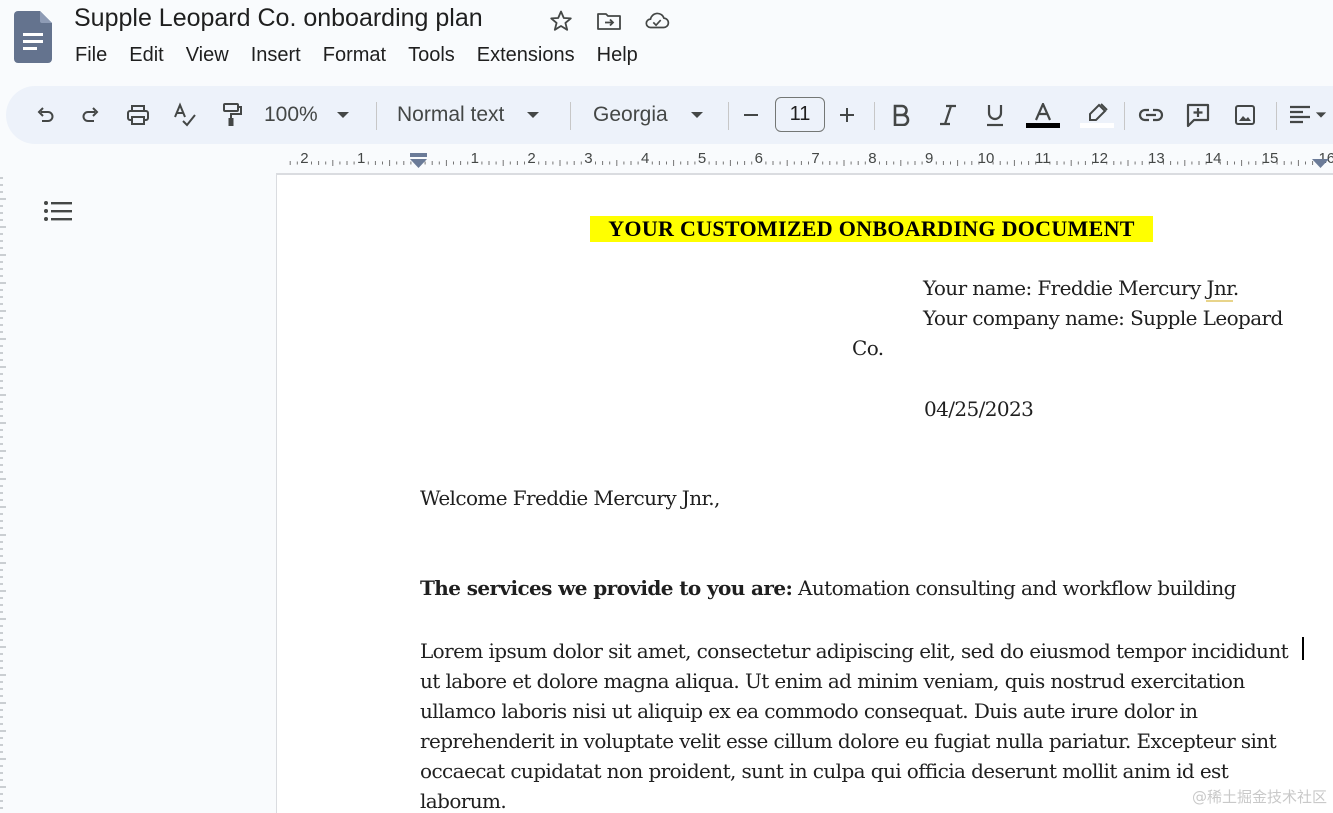 Image resolution: width=1333 pixels, height=813 pixels. Describe the element at coordinates (1303, 648) in the screenshot. I see `text-cursor` at that location.